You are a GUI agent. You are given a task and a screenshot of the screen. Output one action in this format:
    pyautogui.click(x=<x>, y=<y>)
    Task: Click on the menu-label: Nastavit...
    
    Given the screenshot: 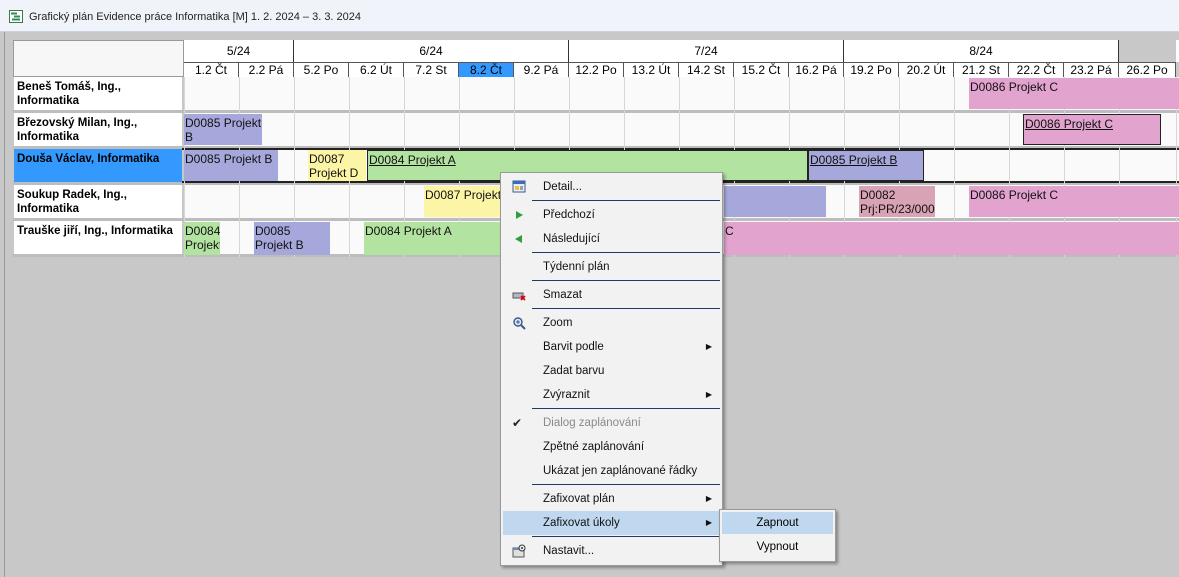 What is the action you would take?
    pyautogui.click(x=569, y=551)
    